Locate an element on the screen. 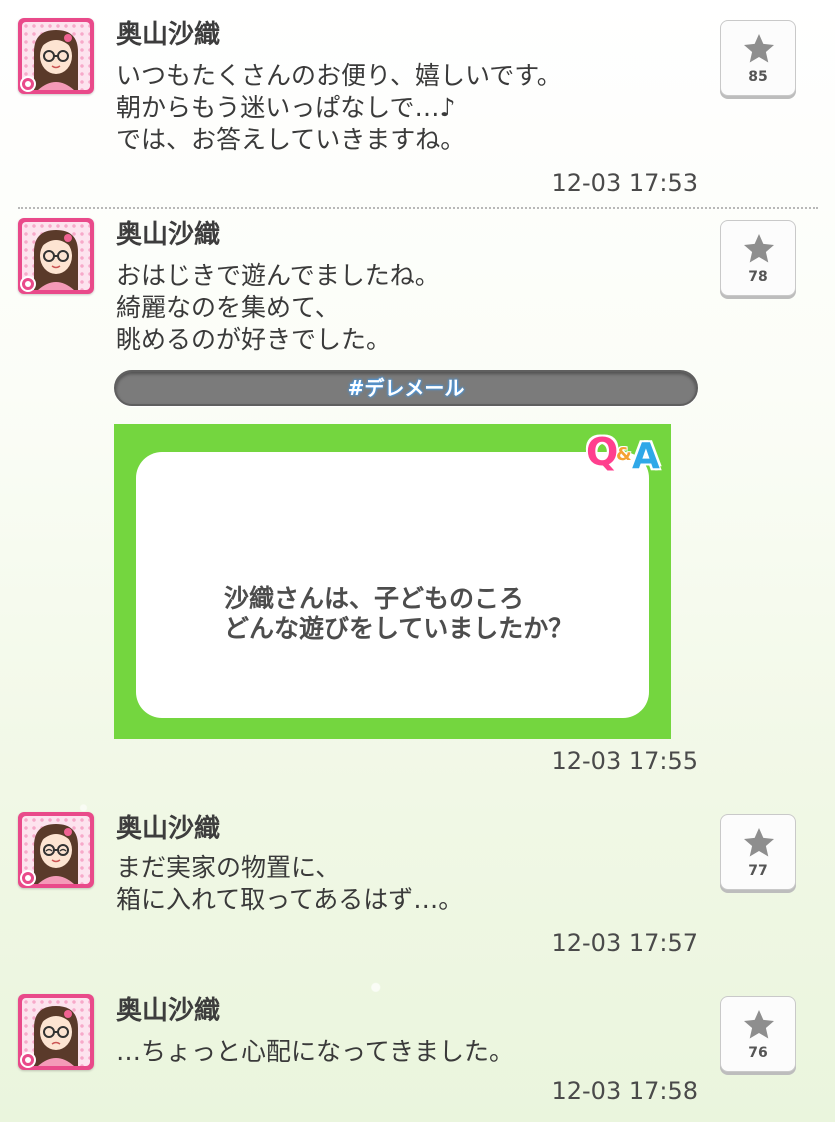 The image size is (835, 1122). star-button: 77 is located at coordinates (758, 852).